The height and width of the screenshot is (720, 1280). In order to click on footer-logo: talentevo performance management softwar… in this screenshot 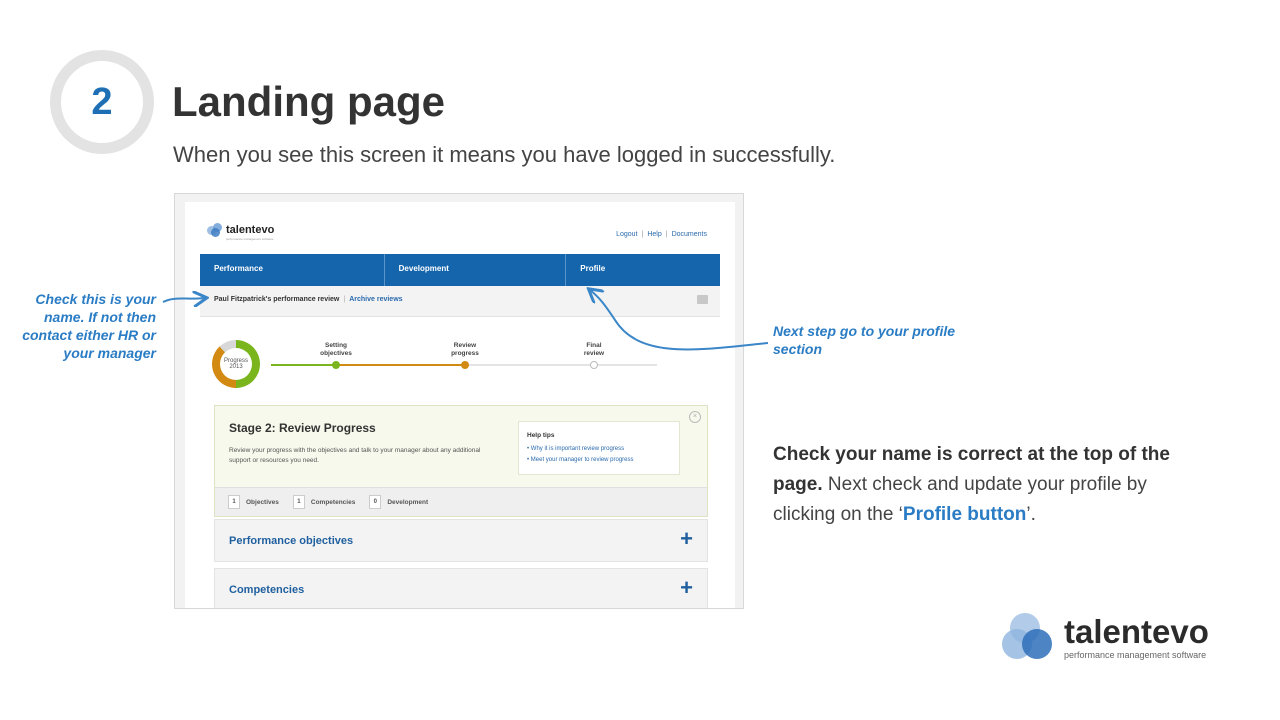, I will do `click(1117, 639)`.